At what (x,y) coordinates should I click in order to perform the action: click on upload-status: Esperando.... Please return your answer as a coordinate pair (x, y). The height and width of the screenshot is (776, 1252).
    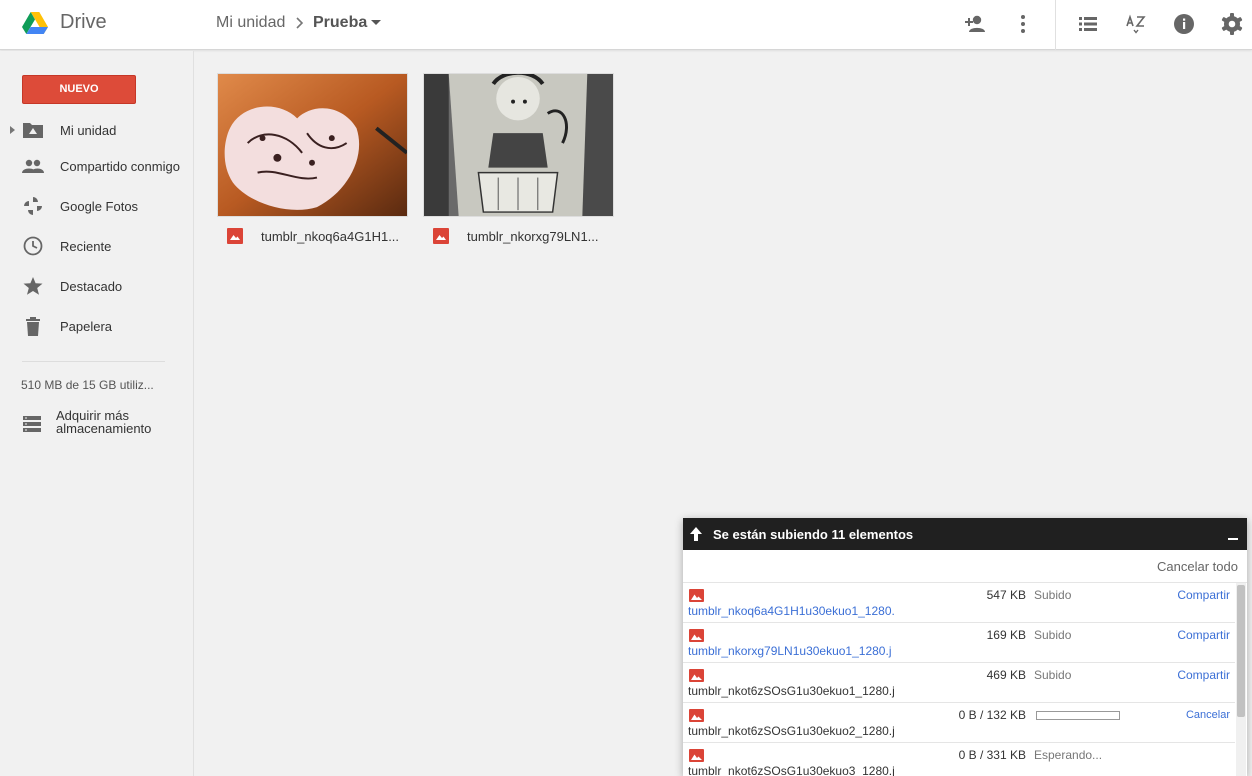
    Looking at the image, I should click on (1068, 755).